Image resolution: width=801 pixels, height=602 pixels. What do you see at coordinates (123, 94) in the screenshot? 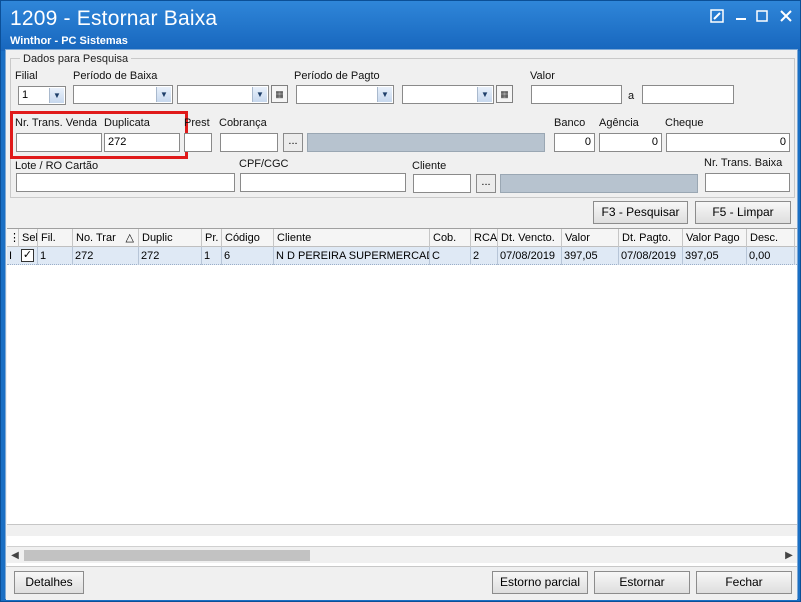
I see `periodo-baixa-inicio: ▼` at bounding box center [123, 94].